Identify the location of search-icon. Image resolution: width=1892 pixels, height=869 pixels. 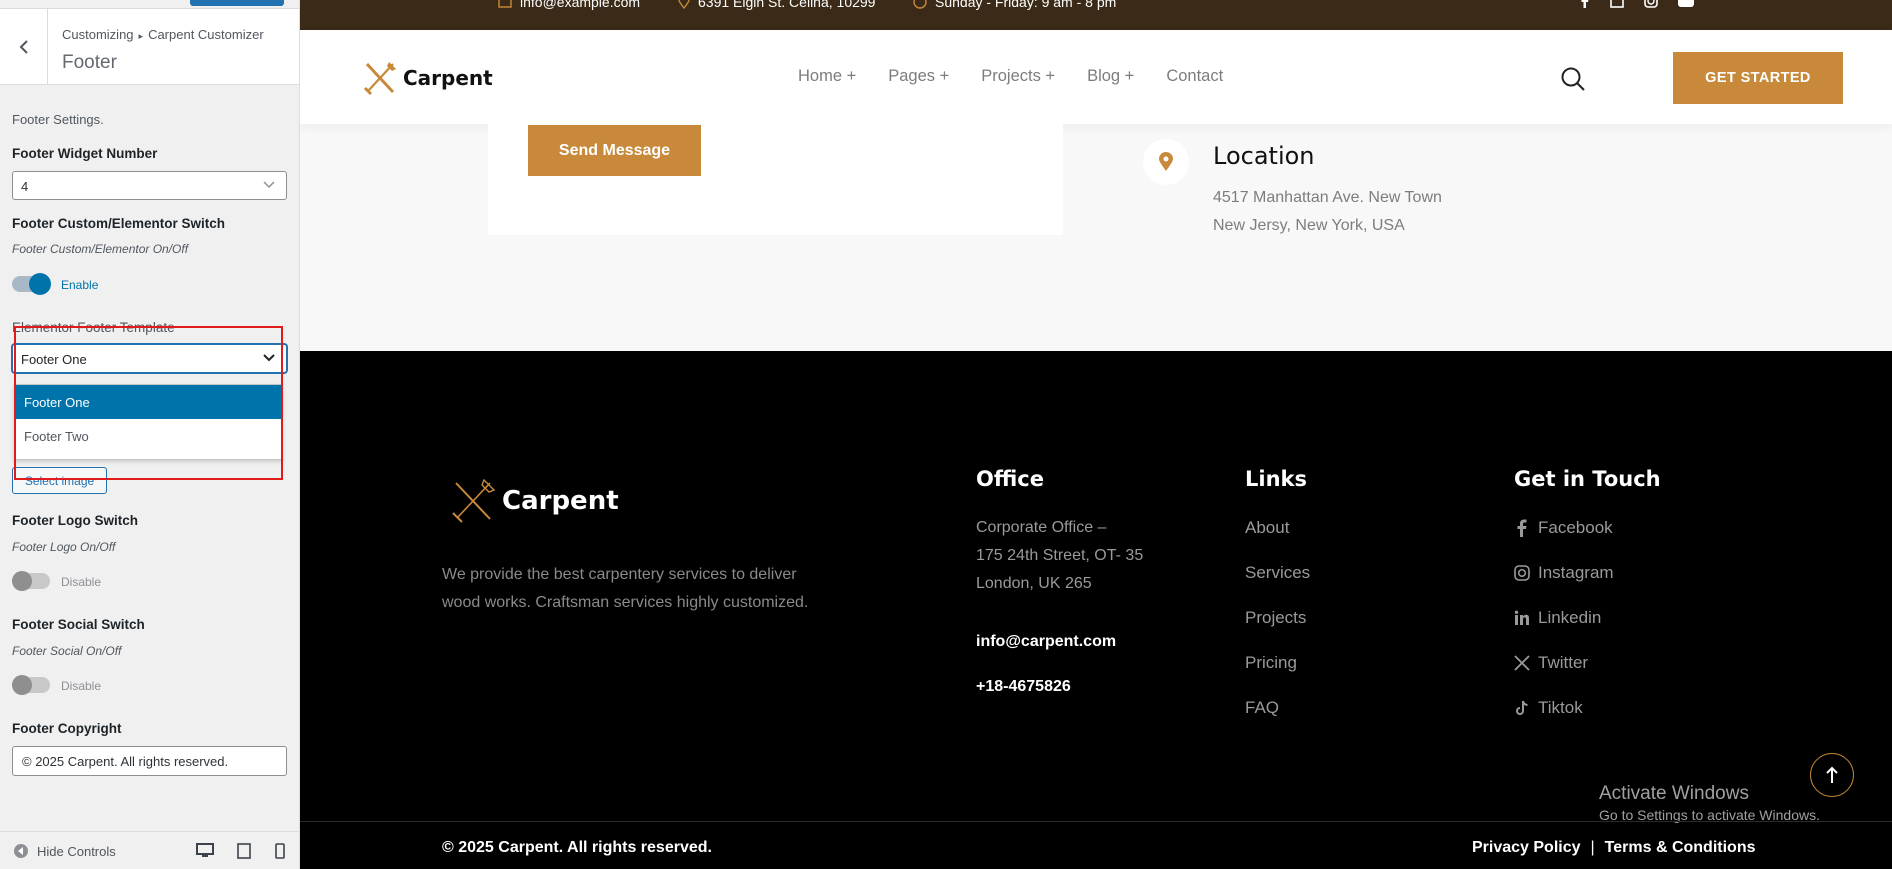
(1573, 79).